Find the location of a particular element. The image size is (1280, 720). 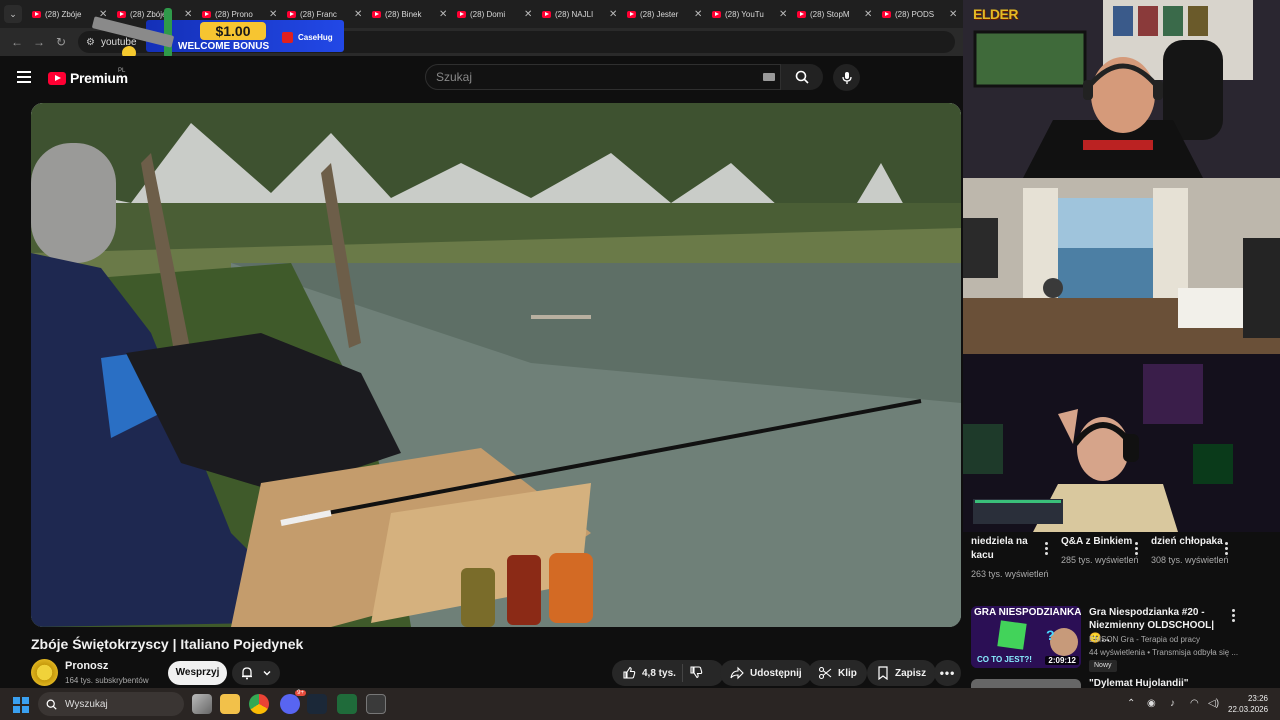

support-button: Wesprzyj is located at coordinates (197, 673).